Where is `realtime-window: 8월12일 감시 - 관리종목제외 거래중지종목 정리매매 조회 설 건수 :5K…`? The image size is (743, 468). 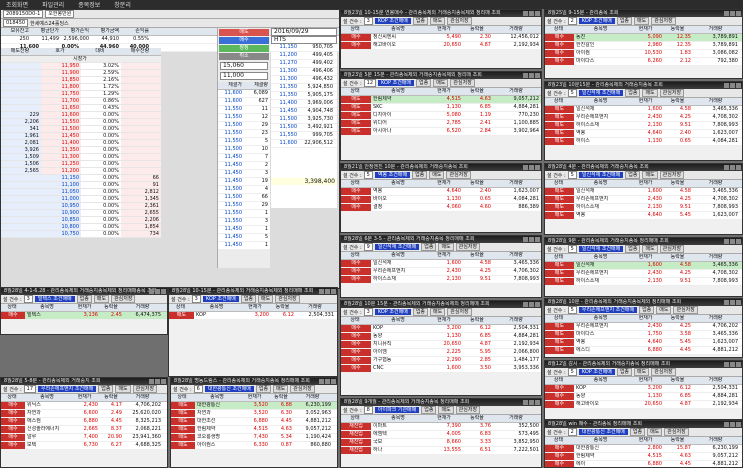
realtime-window: 8월12일 감시 - 관리종목제외 거래중지종목 정리매매 조회 설 건수 :5K… is located at coordinates (643, 390).